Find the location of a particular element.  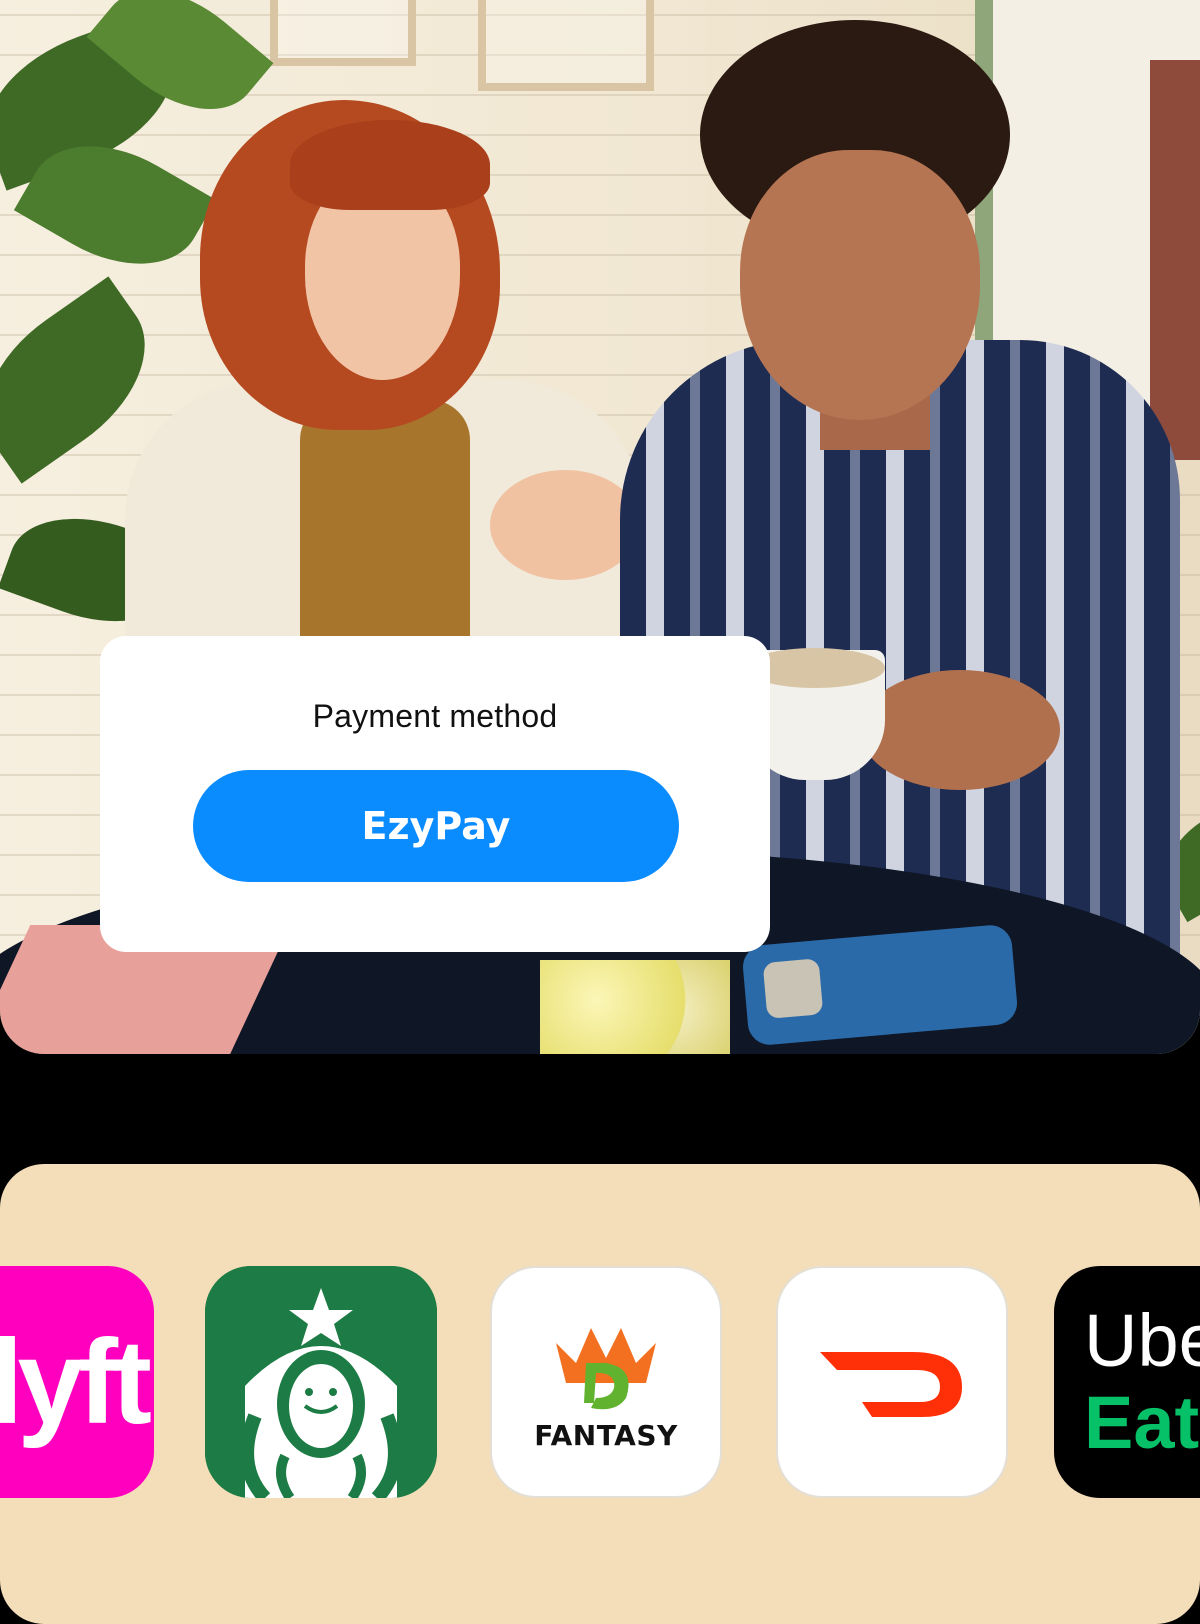

phone-camera is located at coordinates (793, 988).